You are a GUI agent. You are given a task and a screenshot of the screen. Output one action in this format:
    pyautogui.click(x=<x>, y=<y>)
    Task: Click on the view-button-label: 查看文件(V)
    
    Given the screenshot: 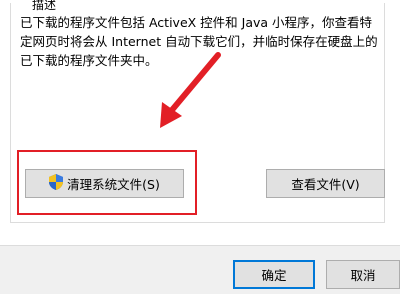 What is the action you would take?
    pyautogui.click(x=325, y=184)
    